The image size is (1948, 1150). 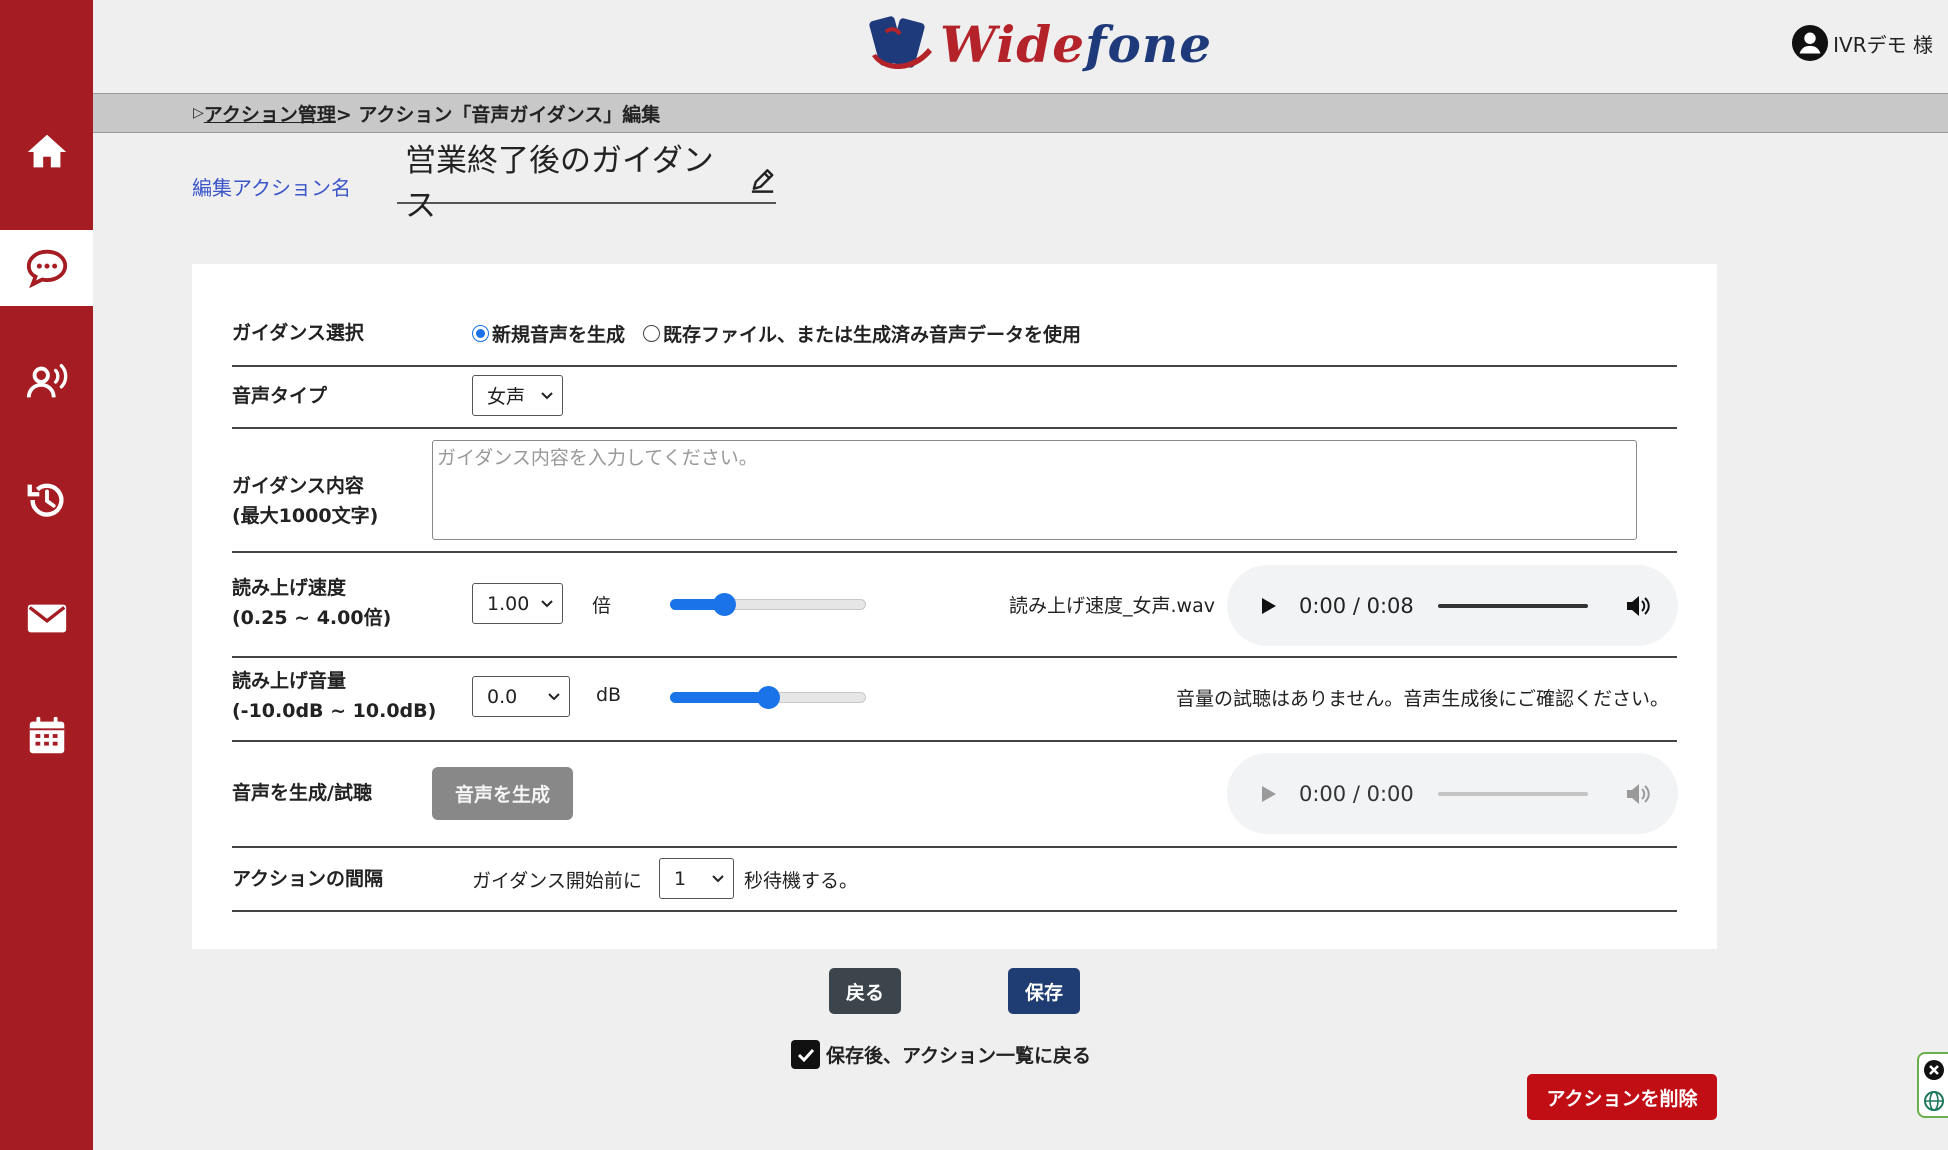 I want to click on back-button: 戻る, so click(x=865, y=991).